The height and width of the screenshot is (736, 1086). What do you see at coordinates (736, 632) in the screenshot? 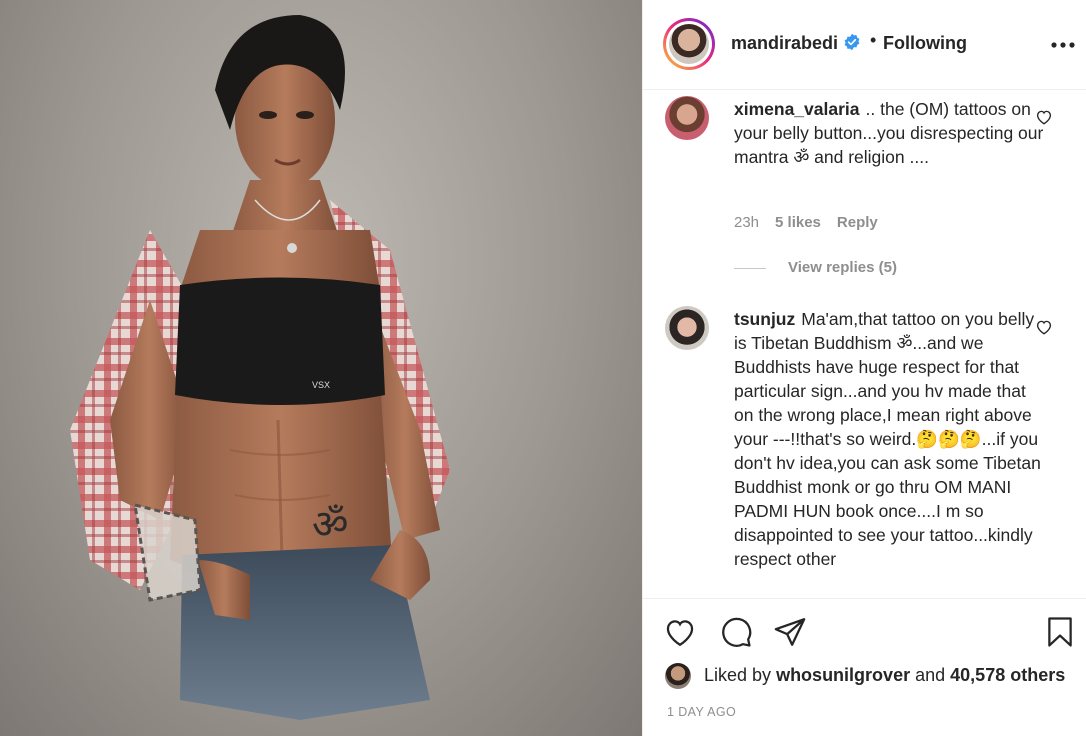
I see `comment-bubble-icon` at bounding box center [736, 632].